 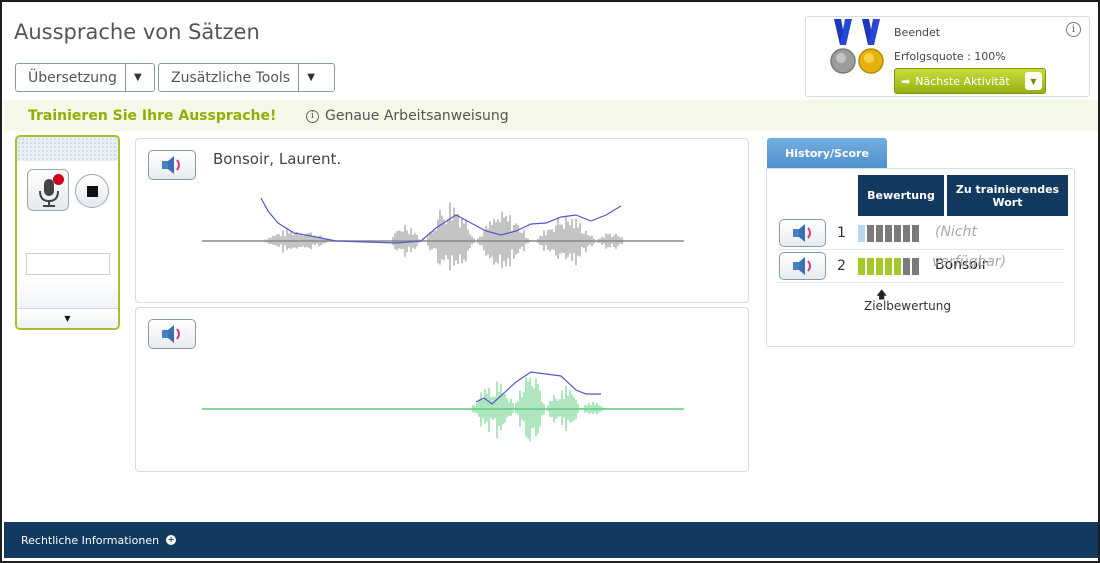 I want to click on translation-dropdown: Übersetzung ▼, so click(x=85, y=77).